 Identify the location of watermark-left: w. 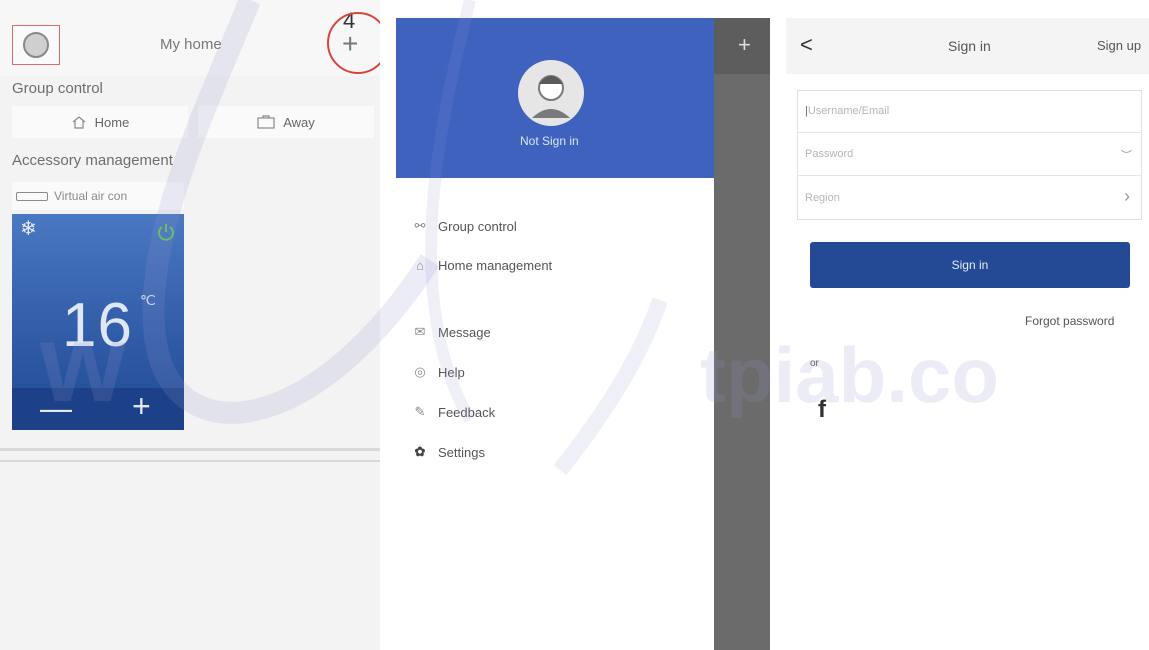
(83, 363).